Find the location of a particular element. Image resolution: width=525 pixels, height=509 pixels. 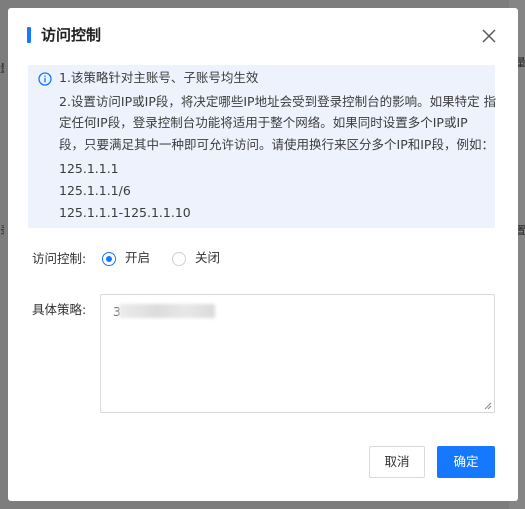

title-accent-bar is located at coordinates (29, 35).